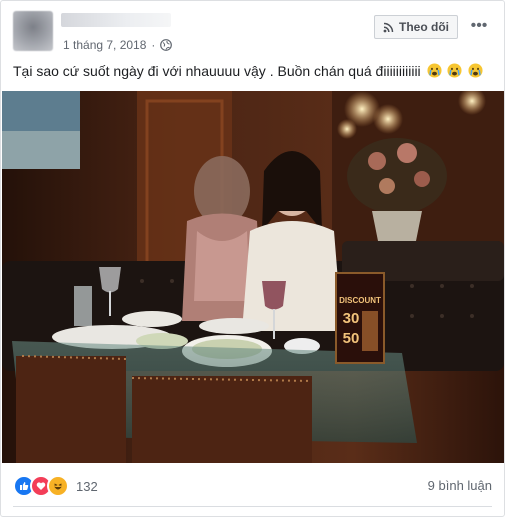 This screenshot has height=517, width=505. Describe the element at coordinates (351, 318) in the screenshot. I see `sign-value-1: 30` at that location.